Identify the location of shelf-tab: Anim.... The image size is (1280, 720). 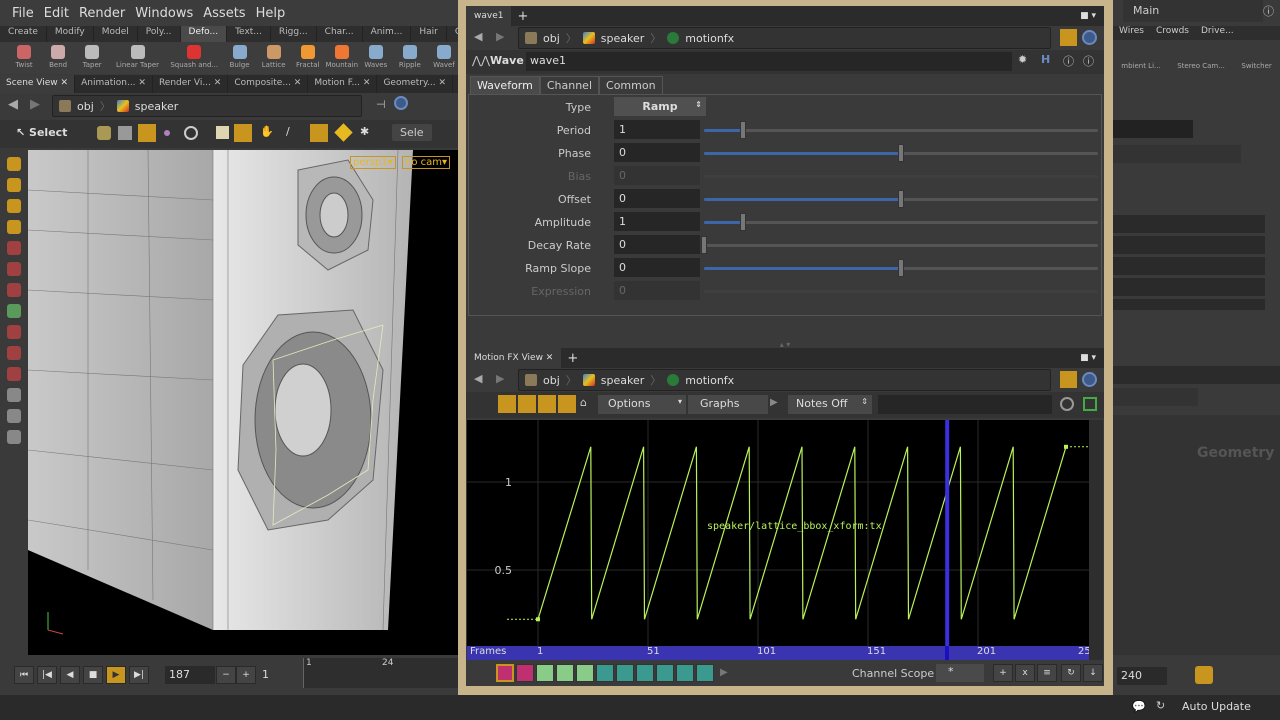
(387, 34).